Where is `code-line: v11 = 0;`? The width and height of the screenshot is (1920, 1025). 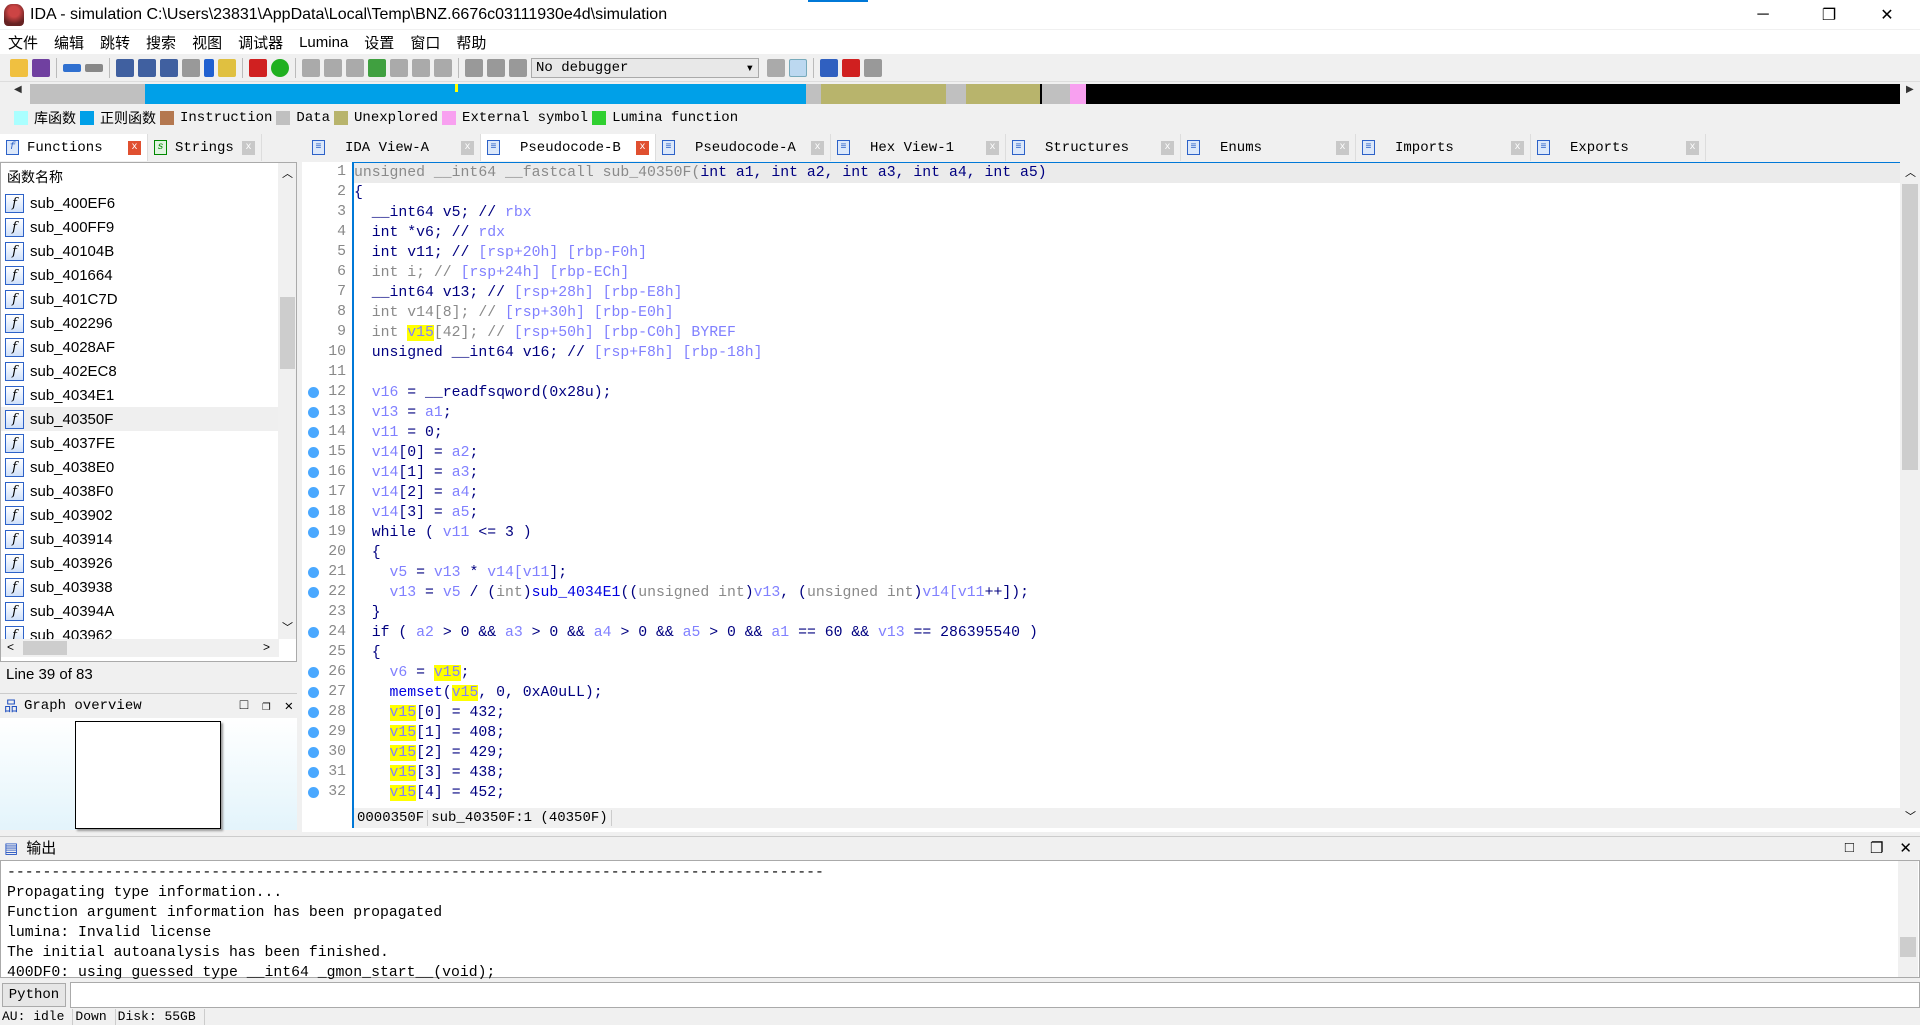
code-line: v11 = 0; is located at coordinates (1127, 433).